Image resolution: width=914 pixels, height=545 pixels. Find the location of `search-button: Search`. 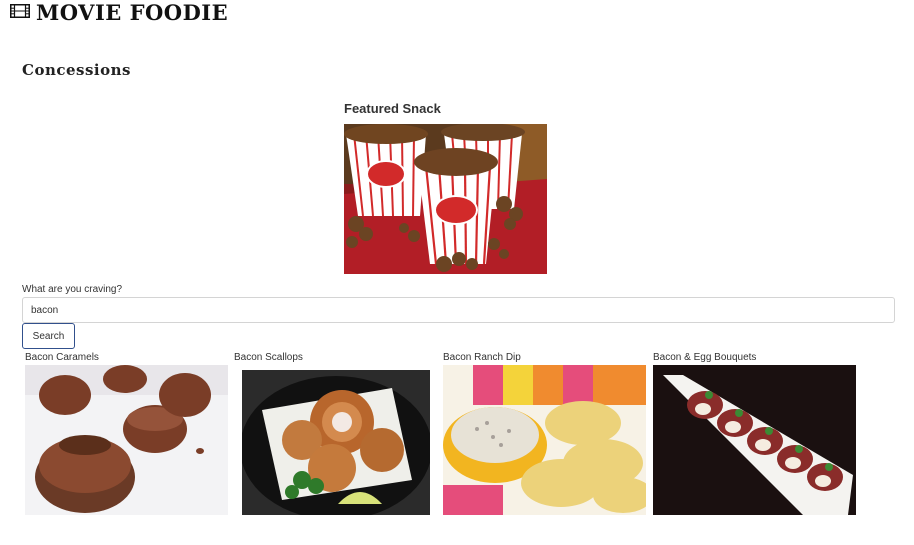

search-button: Search is located at coordinates (48, 336).